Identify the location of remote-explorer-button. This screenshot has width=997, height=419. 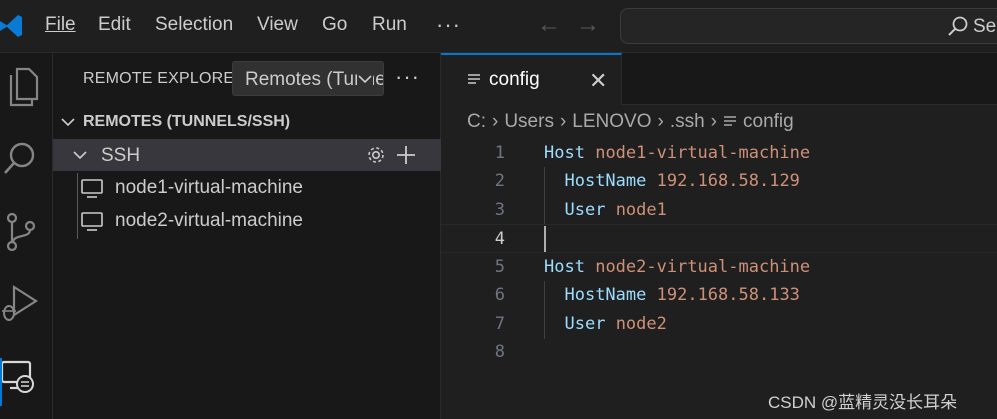
(26, 381).